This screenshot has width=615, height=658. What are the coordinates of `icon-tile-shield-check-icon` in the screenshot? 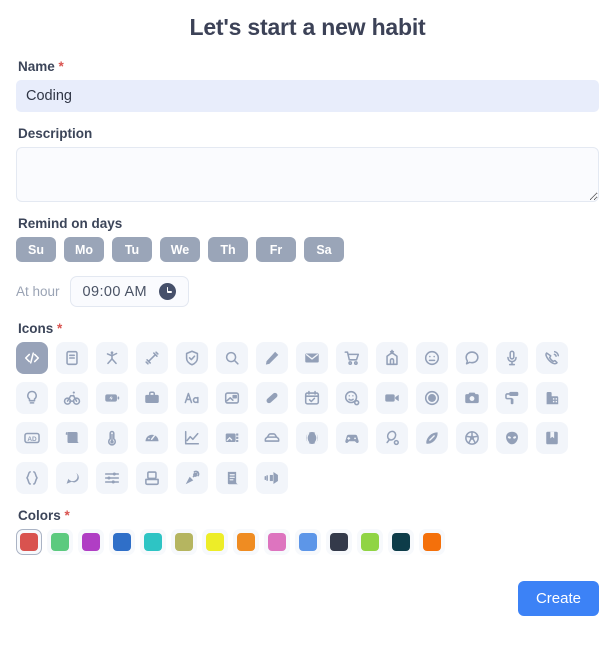 It's located at (192, 358).